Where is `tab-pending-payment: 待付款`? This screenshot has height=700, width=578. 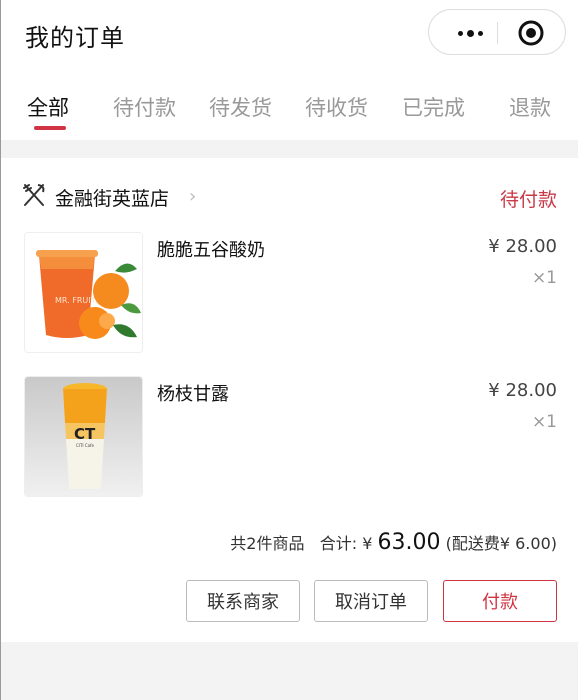 tab-pending-payment: 待付款 is located at coordinates (144, 107).